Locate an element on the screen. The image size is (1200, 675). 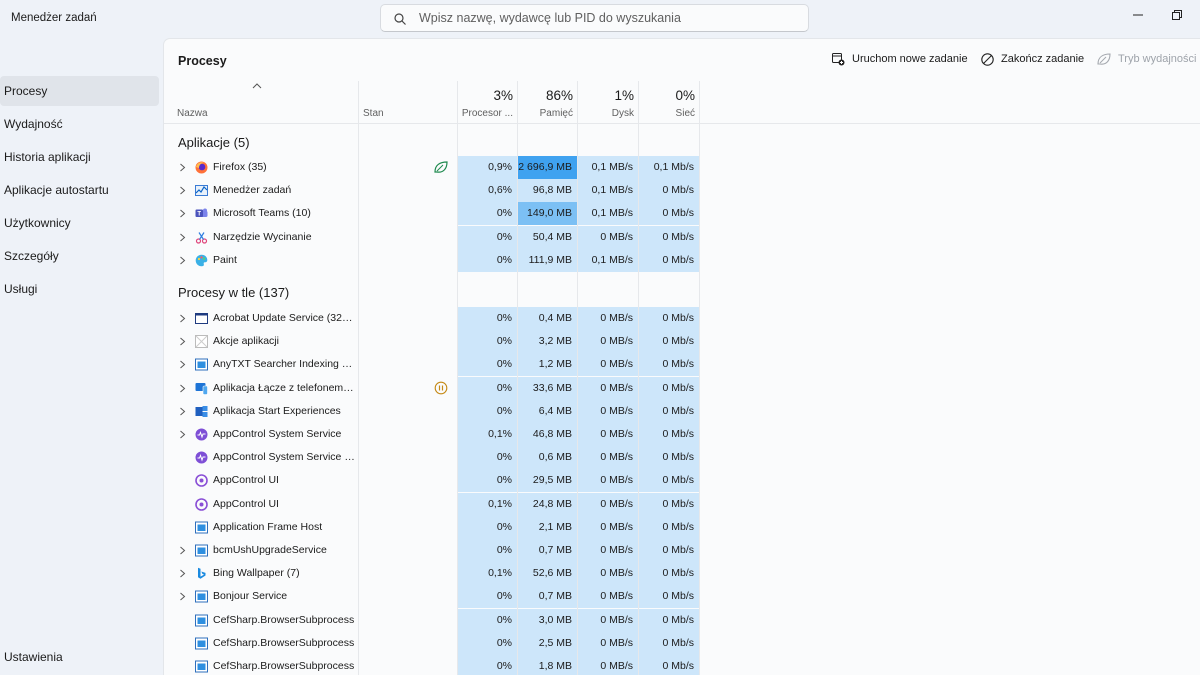
process-name: Aplikacja Łącze z telefonem (2) is located at coordinates (284, 387).